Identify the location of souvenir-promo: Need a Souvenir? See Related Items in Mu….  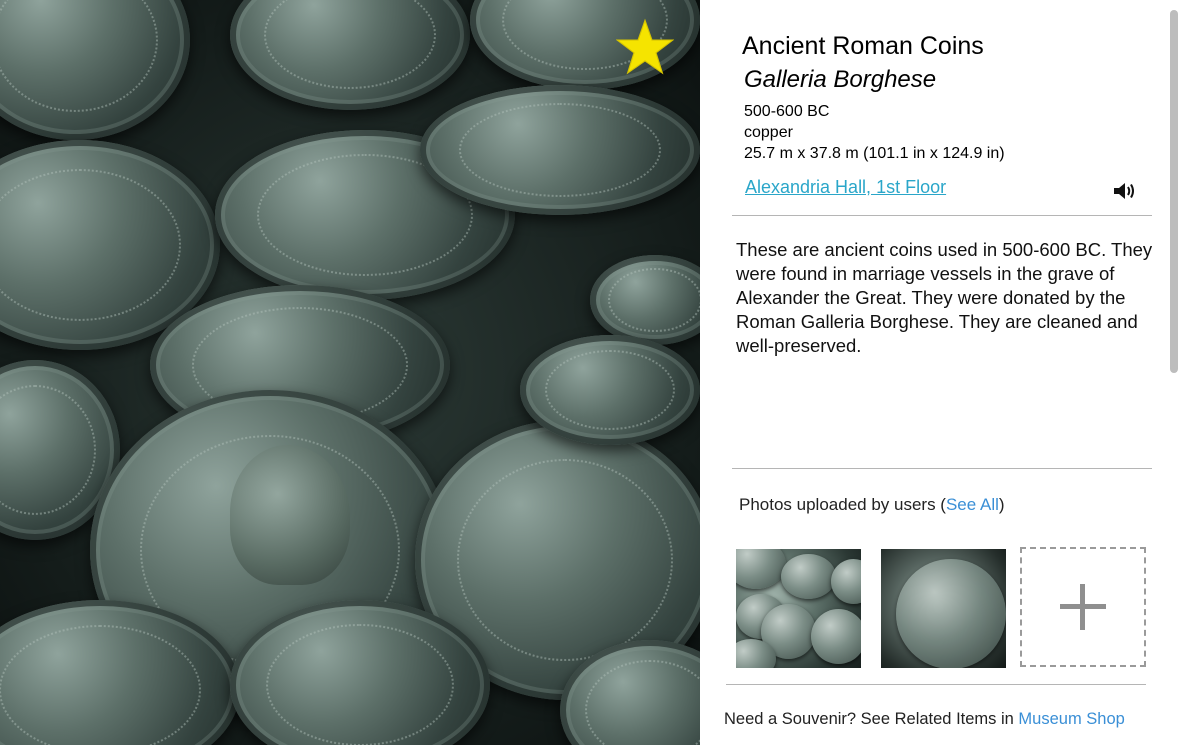
(924, 719).